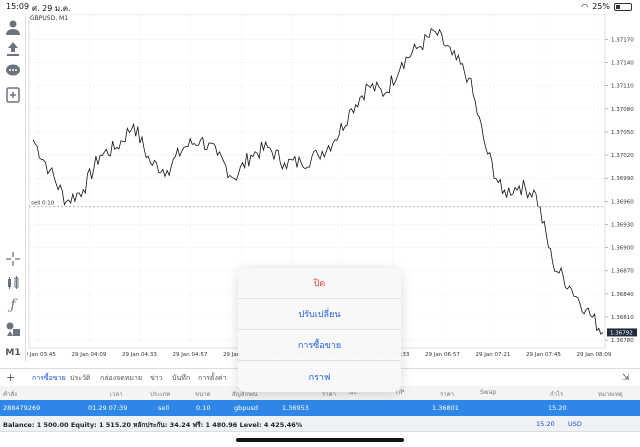 This screenshot has height=447, width=640. Describe the element at coordinates (610, 394) in the screenshot. I see `col-comment: หมายเหตุ` at that location.